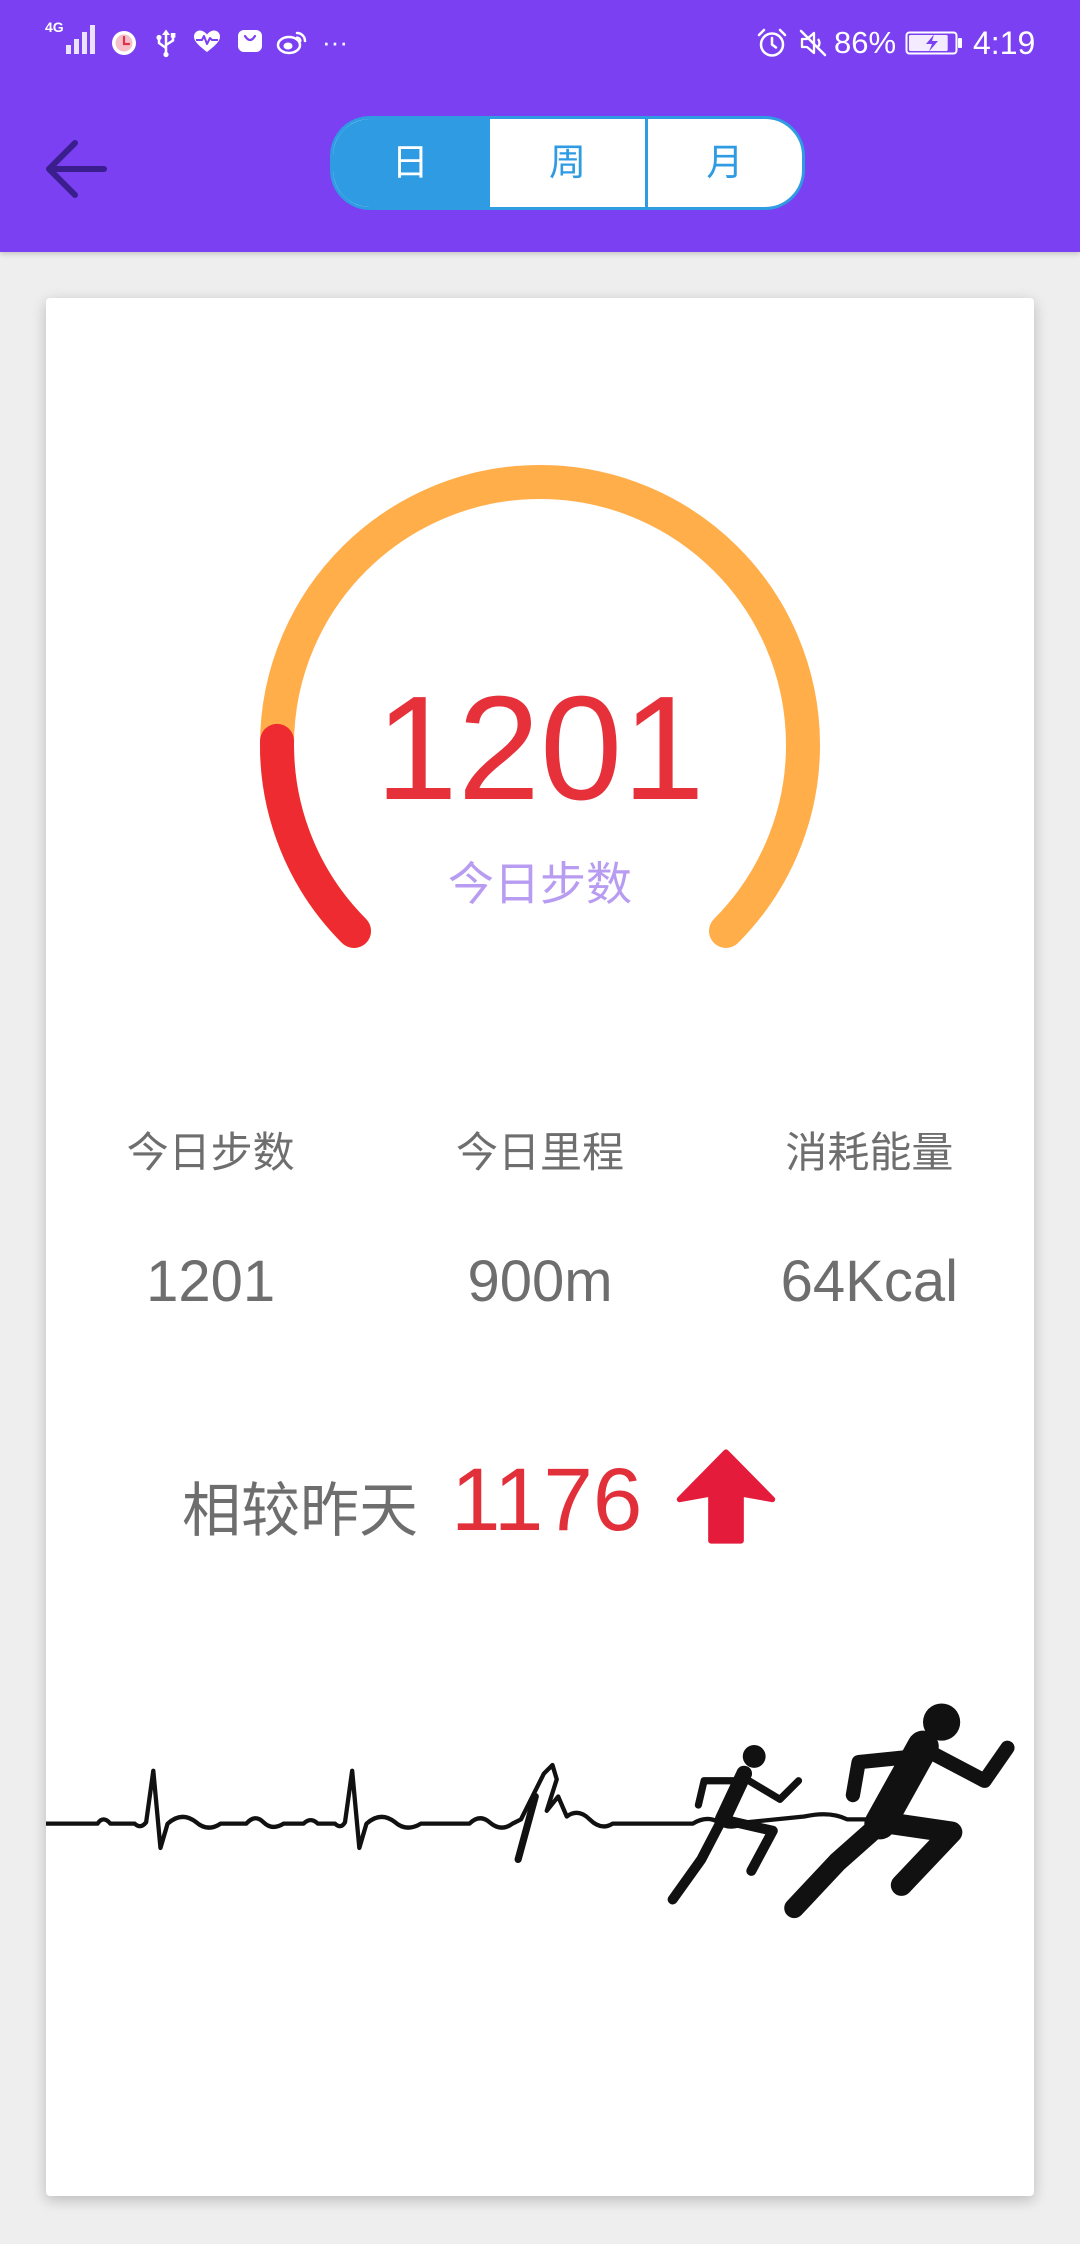  Describe the element at coordinates (250, 41) in the screenshot. I see `app-gallery-icon` at that location.